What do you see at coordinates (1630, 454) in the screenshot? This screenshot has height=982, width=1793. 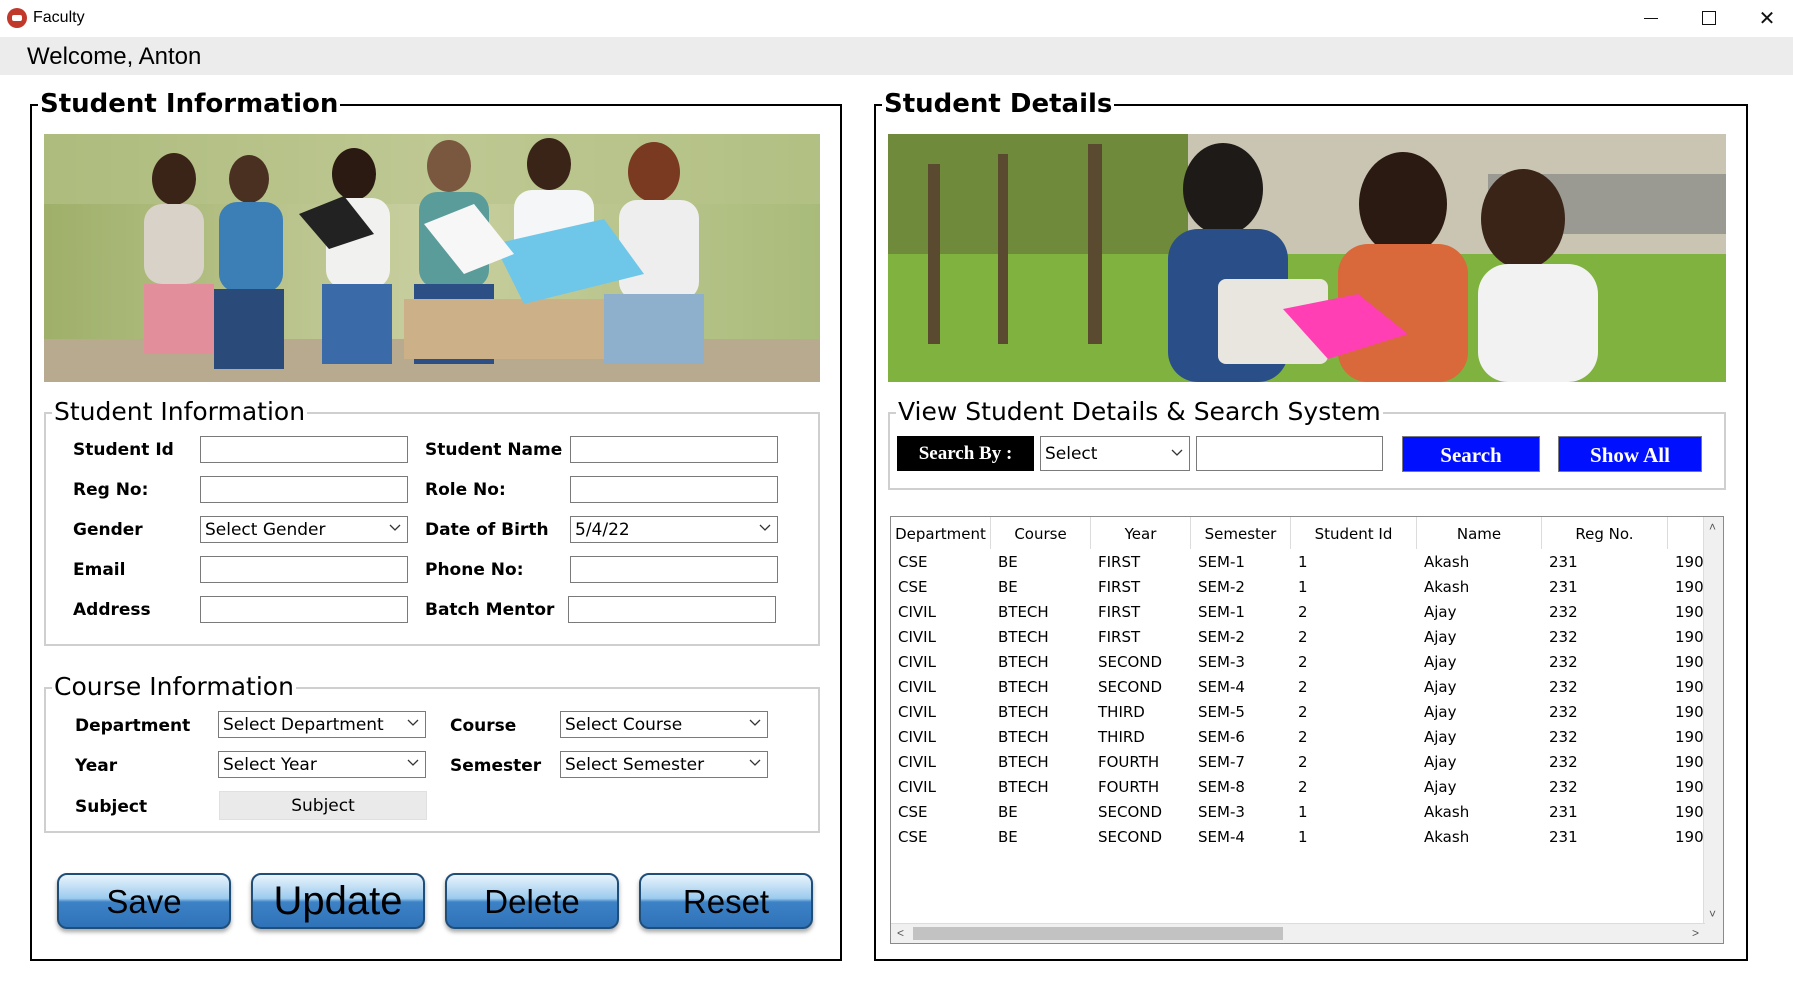 I see `show-all-button: Show All` at bounding box center [1630, 454].